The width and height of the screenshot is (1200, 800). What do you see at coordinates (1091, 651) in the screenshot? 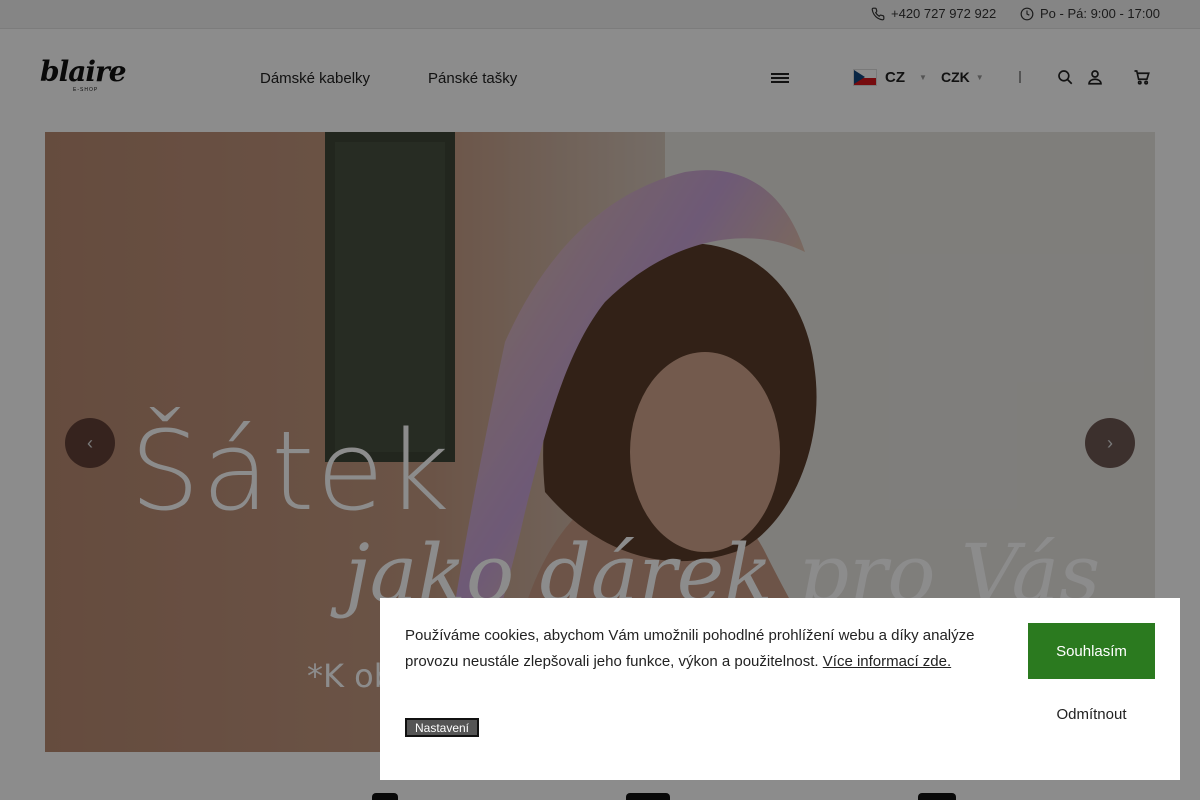
I see `accept-cookies-button: Souhlasím` at bounding box center [1091, 651].